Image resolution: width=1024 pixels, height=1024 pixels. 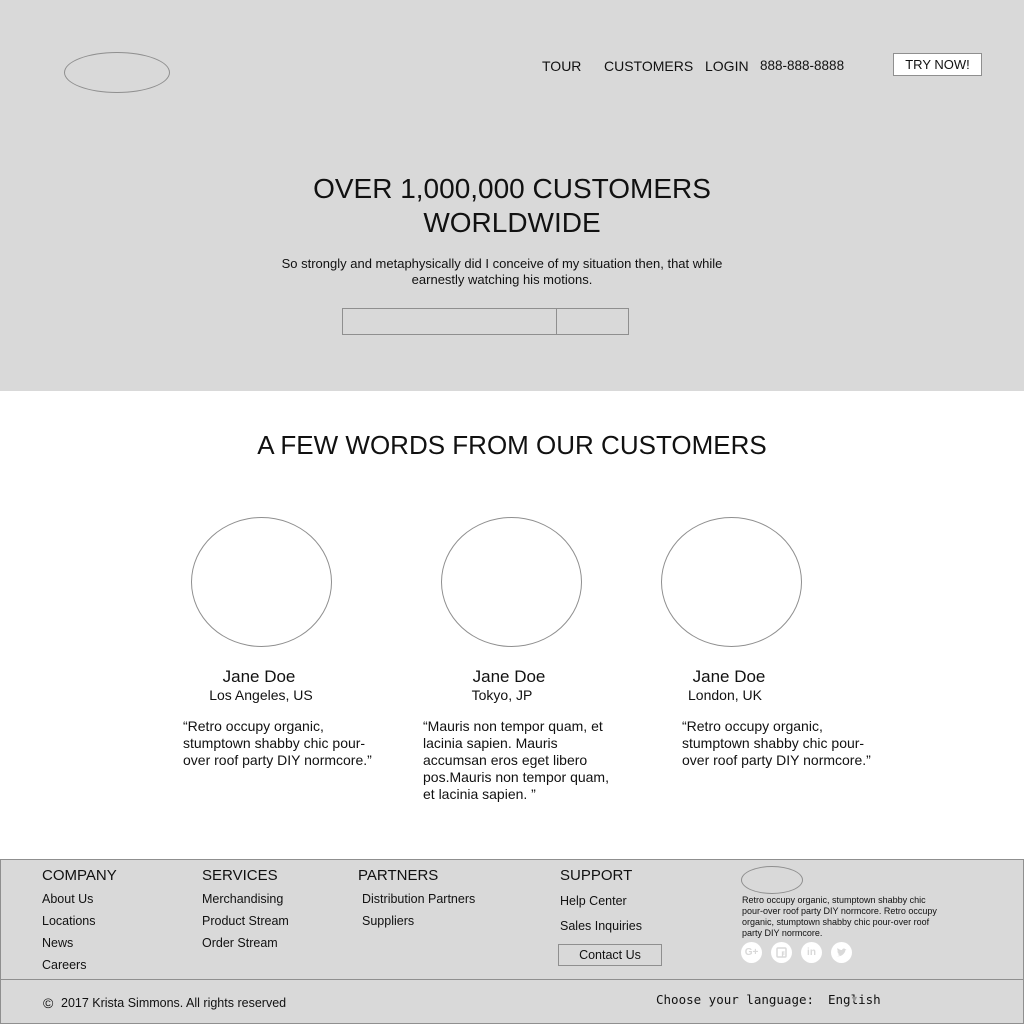 What do you see at coordinates (802, 65) in the screenshot?
I see `nav-phone-number: 888-888-8888` at bounding box center [802, 65].